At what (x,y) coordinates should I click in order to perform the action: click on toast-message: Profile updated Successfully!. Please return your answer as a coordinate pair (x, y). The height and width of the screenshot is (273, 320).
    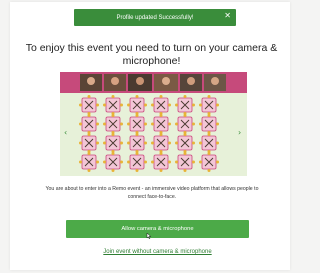
    Looking at the image, I should click on (155, 17).